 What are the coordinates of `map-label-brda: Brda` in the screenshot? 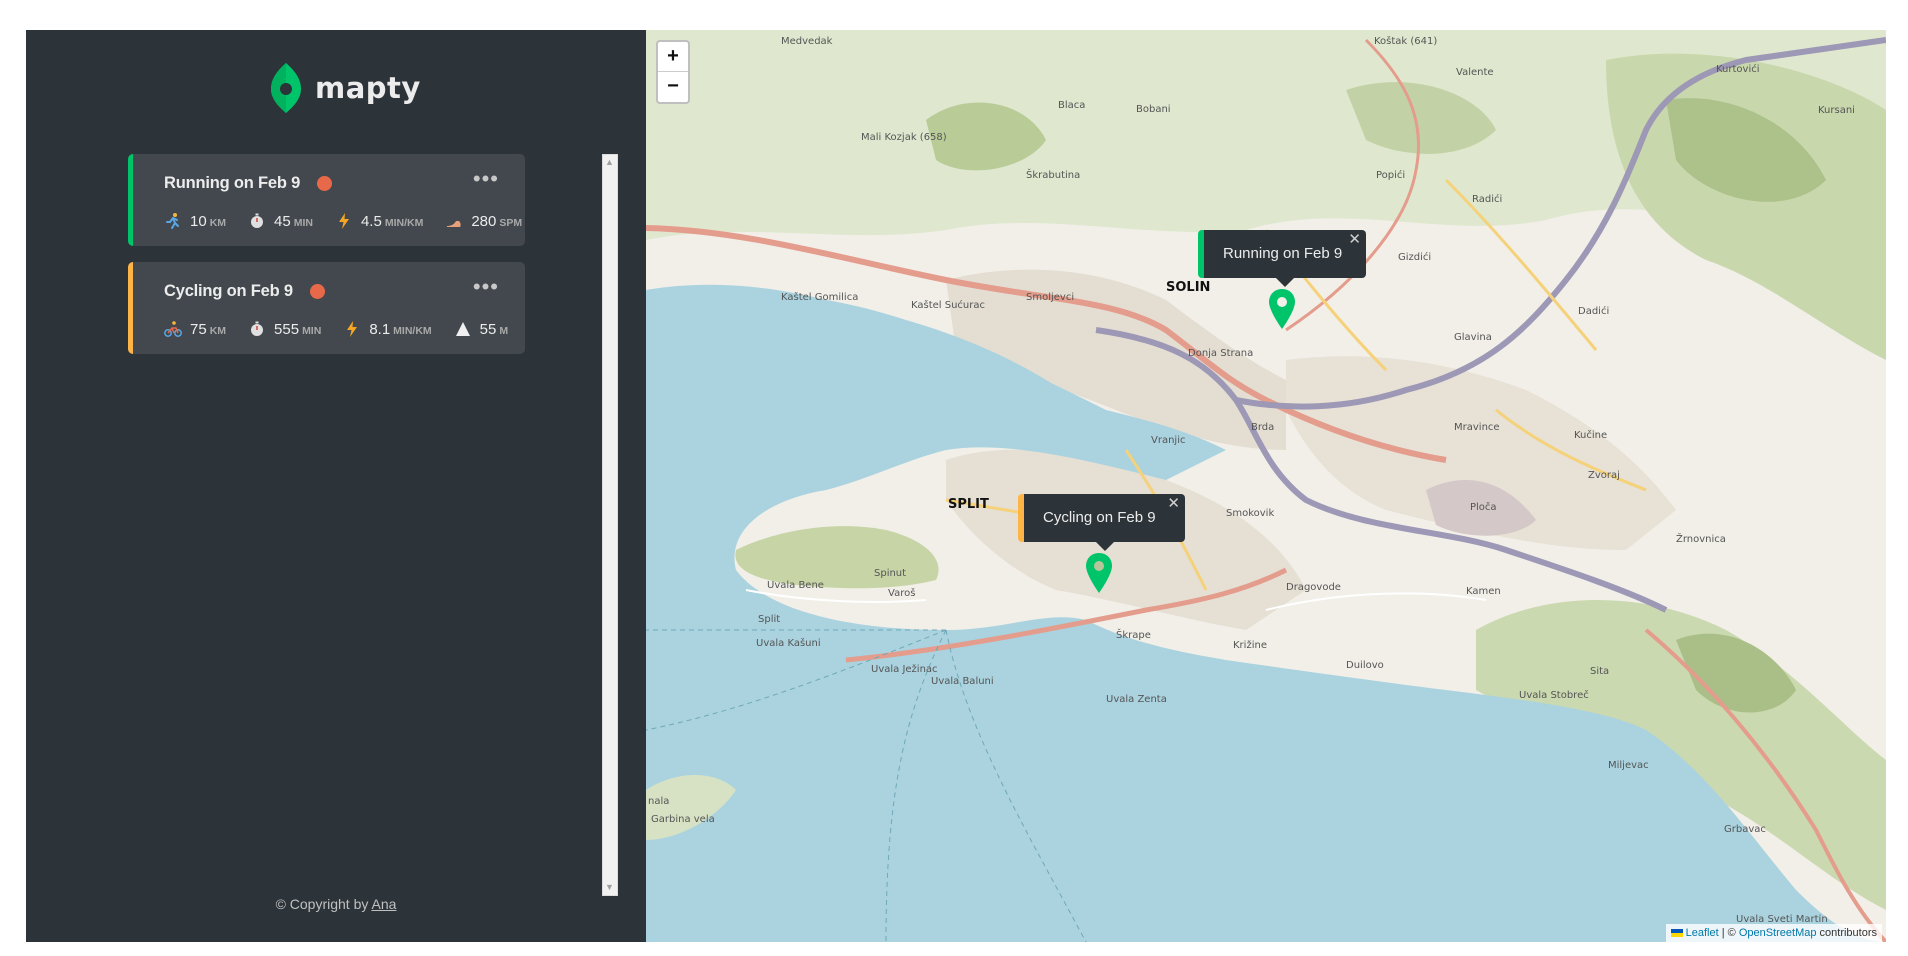 It's located at (1263, 427).